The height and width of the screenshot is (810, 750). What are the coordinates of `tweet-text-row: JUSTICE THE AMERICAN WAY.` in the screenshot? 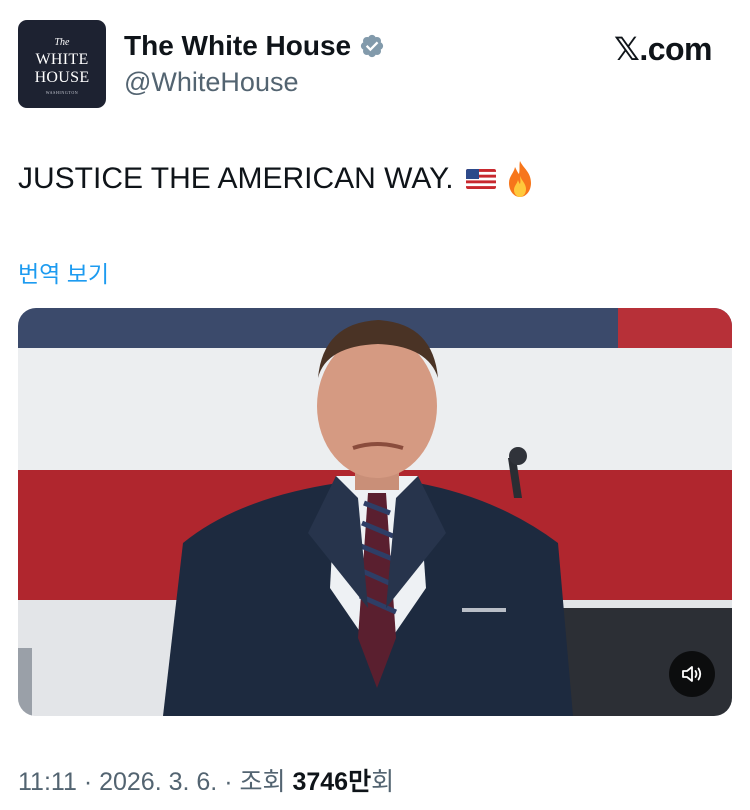 It's located at (277, 179).